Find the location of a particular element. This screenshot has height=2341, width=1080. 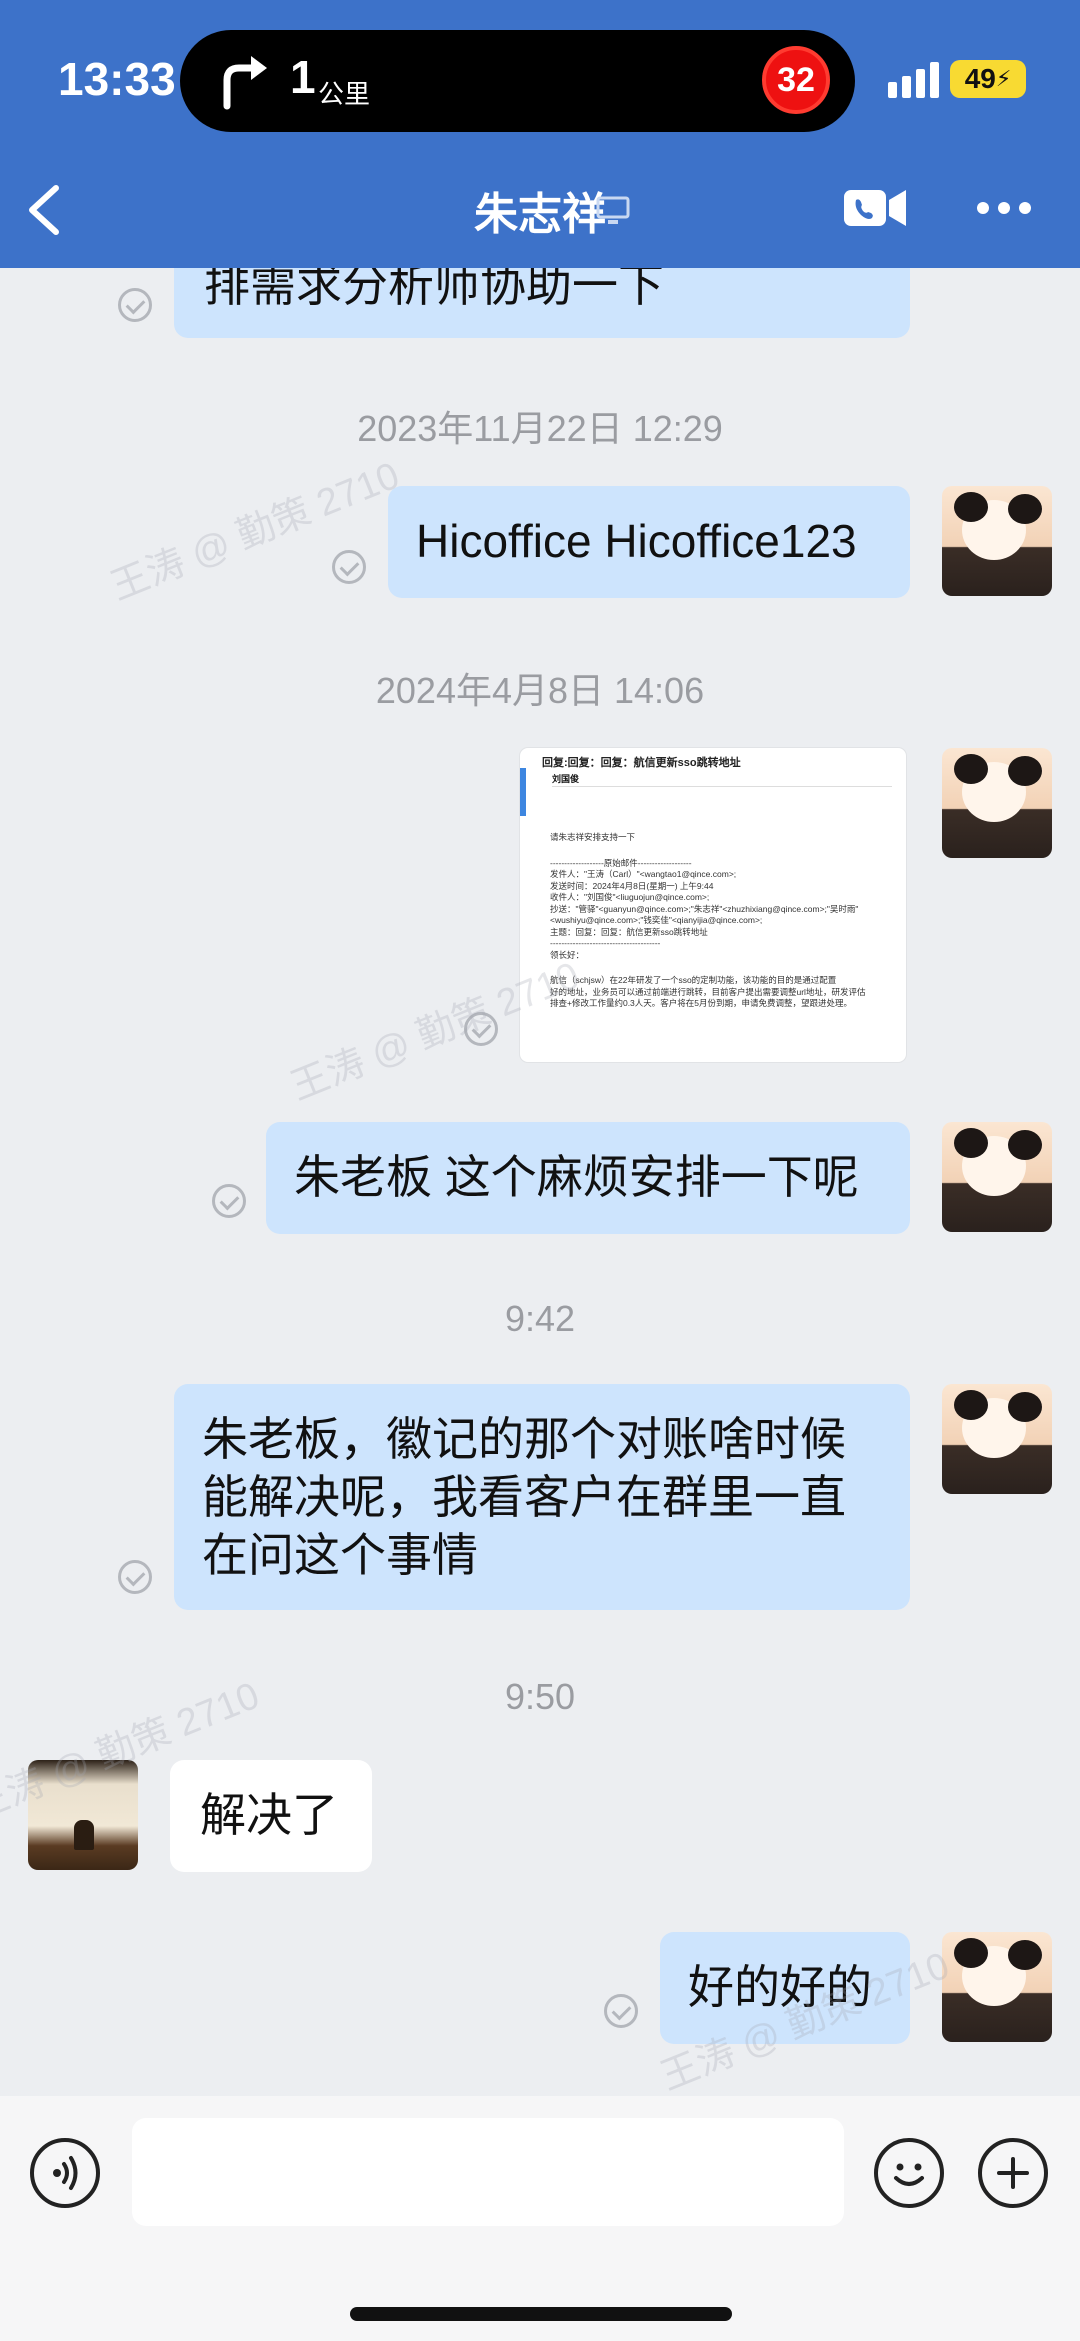

message-bubble: 朱老板，徽记的那个对账啥时候能解决呢，我看客户在群里一直在问这个事情 is located at coordinates (542, 1497).